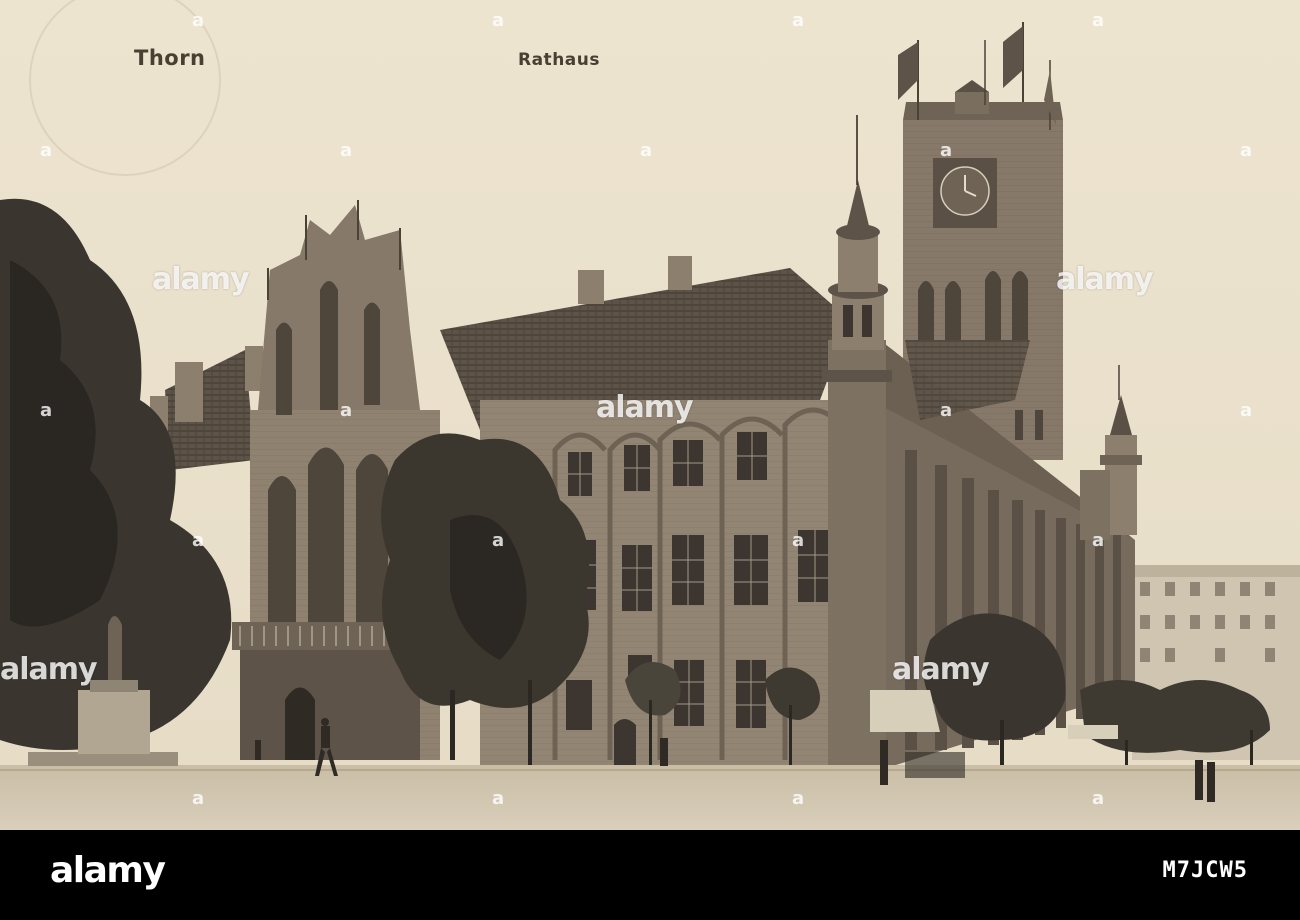  What do you see at coordinates (170, 58) in the screenshot?
I see `caption-city: Thorn` at bounding box center [170, 58].